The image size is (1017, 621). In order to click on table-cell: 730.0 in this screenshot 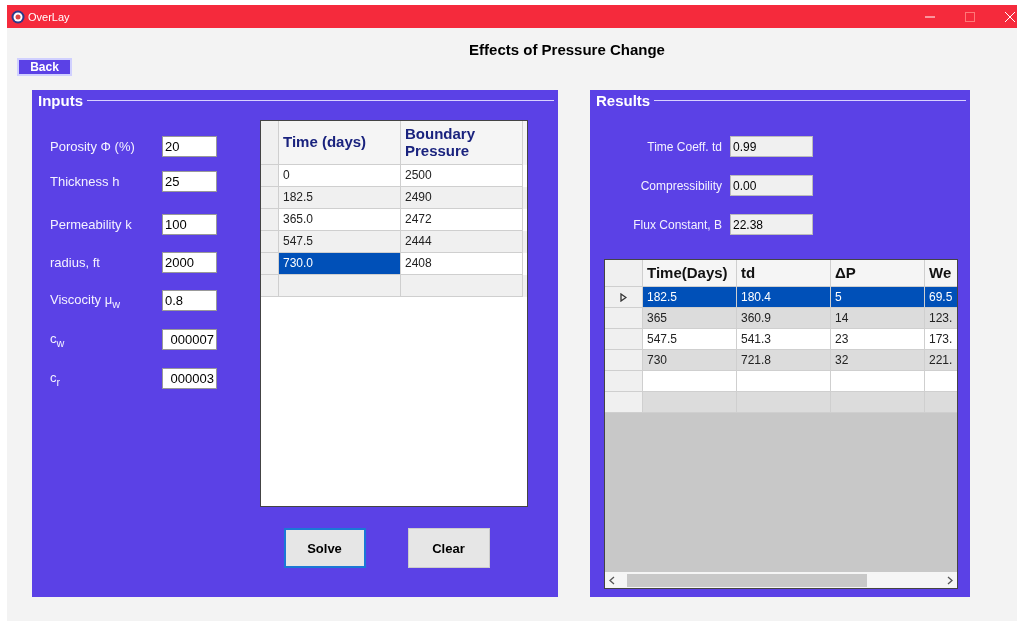, I will do `click(340, 264)`.